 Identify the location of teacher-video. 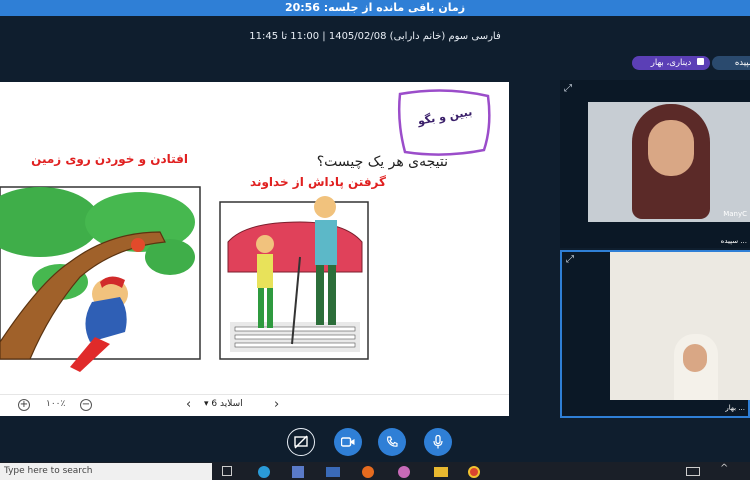
(669, 162).